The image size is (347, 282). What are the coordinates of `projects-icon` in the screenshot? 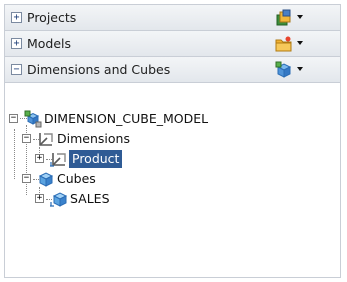 It's located at (283, 17).